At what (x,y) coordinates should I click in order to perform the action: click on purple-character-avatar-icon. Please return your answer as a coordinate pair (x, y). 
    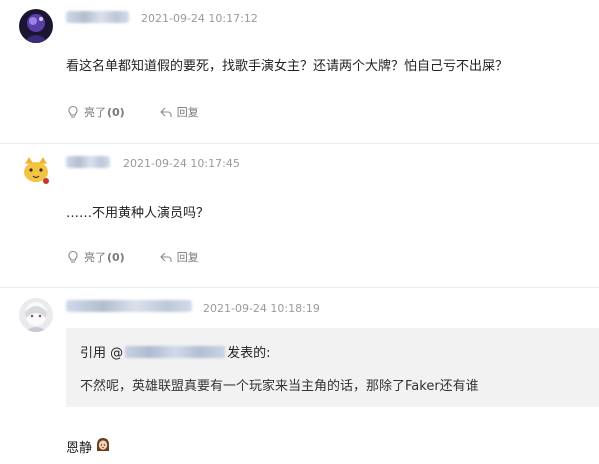
    Looking at the image, I should click on (36, 26).